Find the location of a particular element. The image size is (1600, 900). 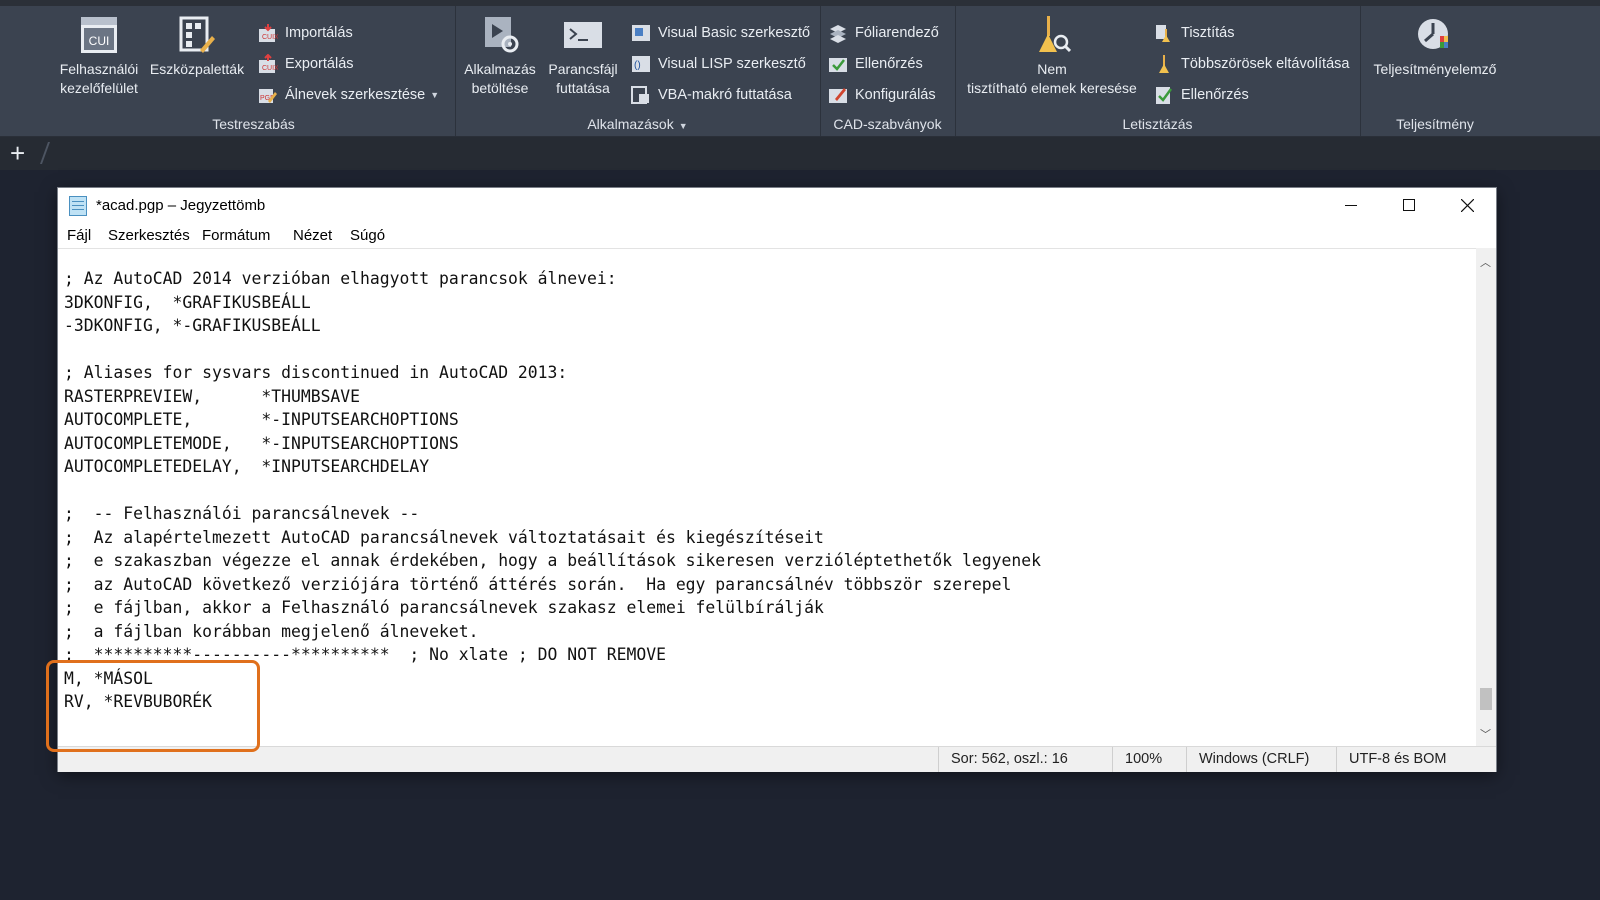

close-button is located at coordinates (1467, 205).